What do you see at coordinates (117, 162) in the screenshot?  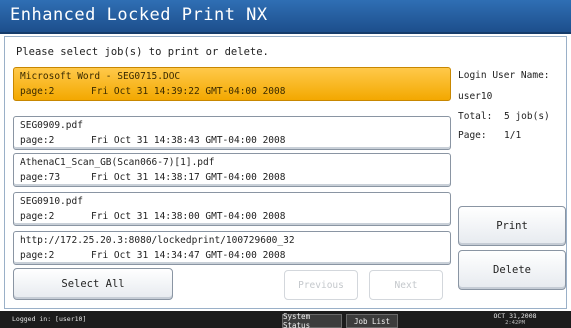 I see `job-name: AthenaC1_Scan_GB(Scan066-7)[1].pdf` at bounding box center [117, 162].